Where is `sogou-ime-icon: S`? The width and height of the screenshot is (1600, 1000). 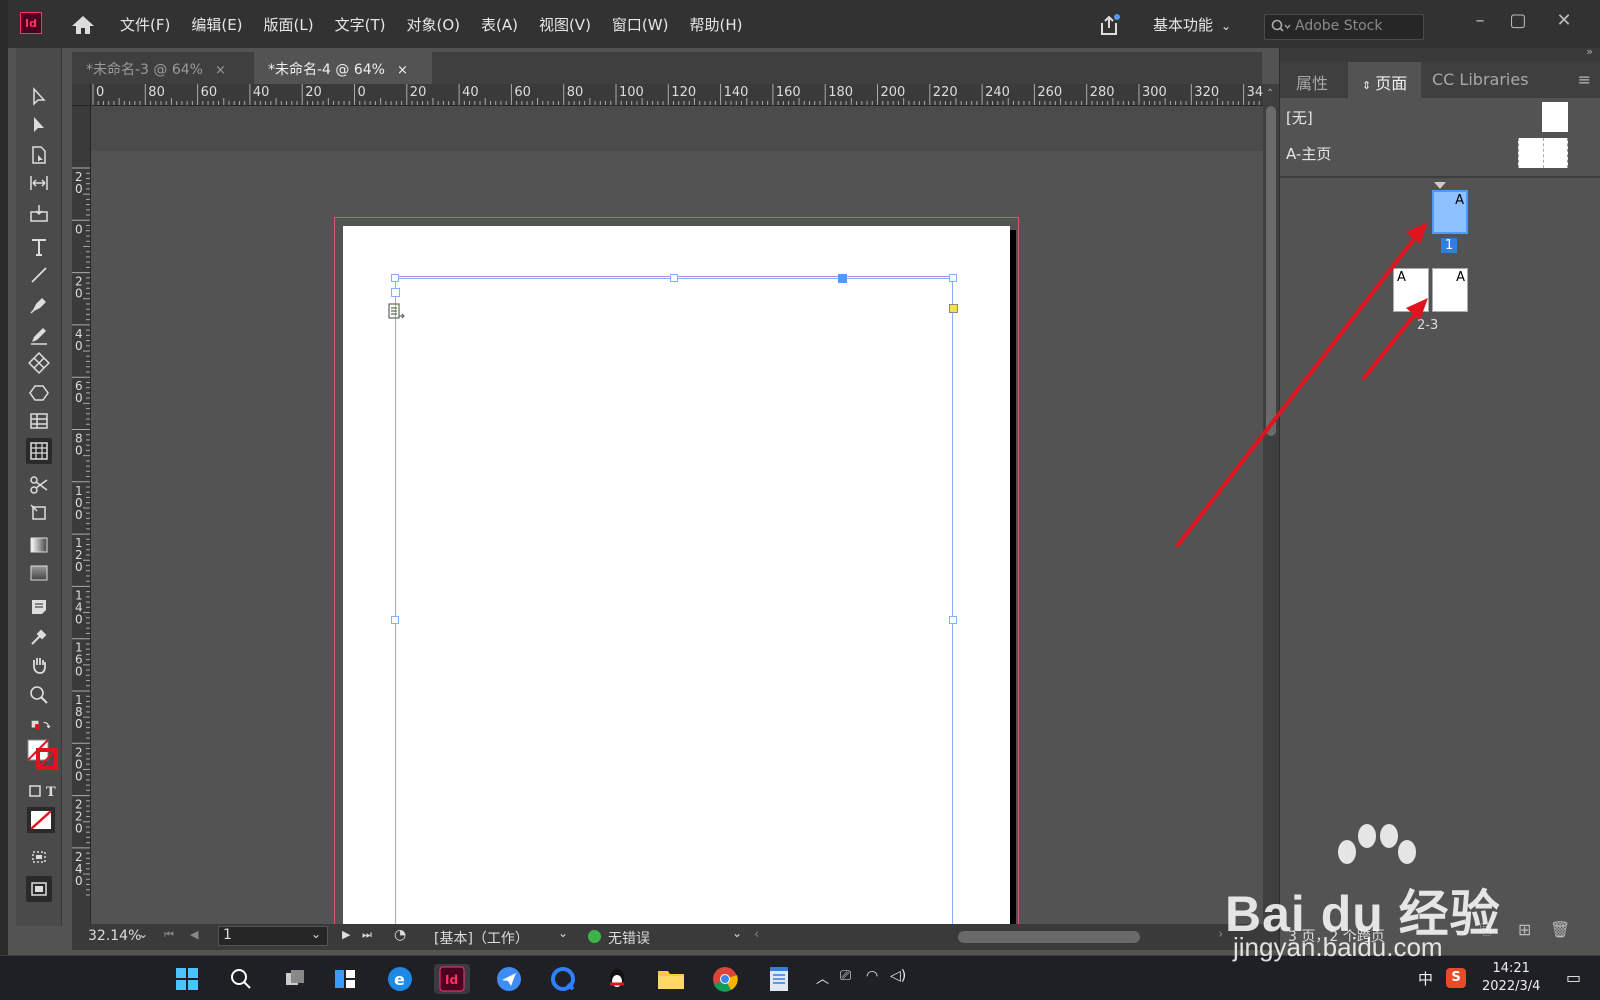 sogou-ime-icon: S is located at coordinates (1456, 978).